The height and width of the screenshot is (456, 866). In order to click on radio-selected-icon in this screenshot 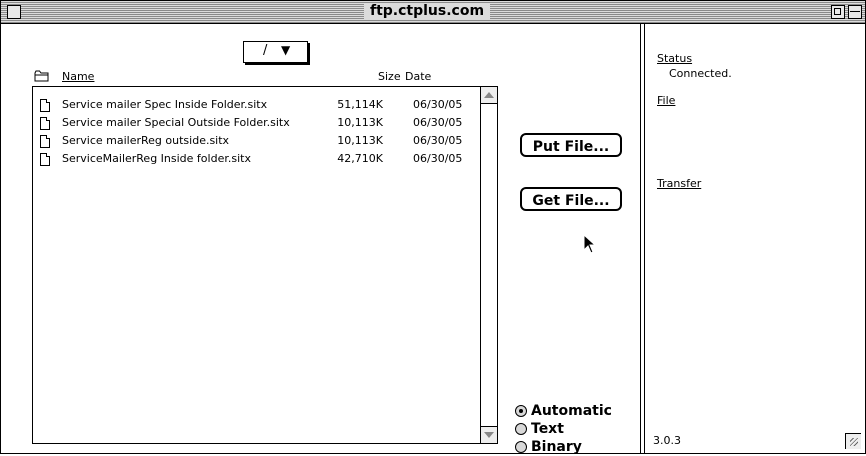, I will do `click(521, 411)`.